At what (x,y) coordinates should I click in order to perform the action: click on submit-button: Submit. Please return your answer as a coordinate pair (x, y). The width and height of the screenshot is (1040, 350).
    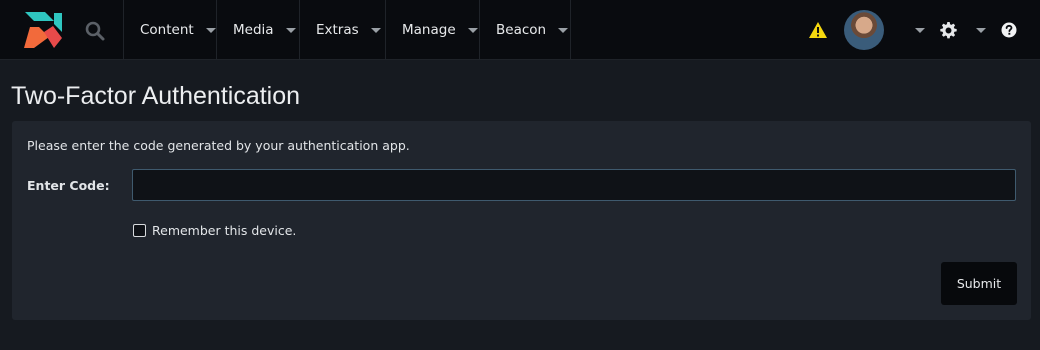
    Looking at the image, I should click on (979, 283).